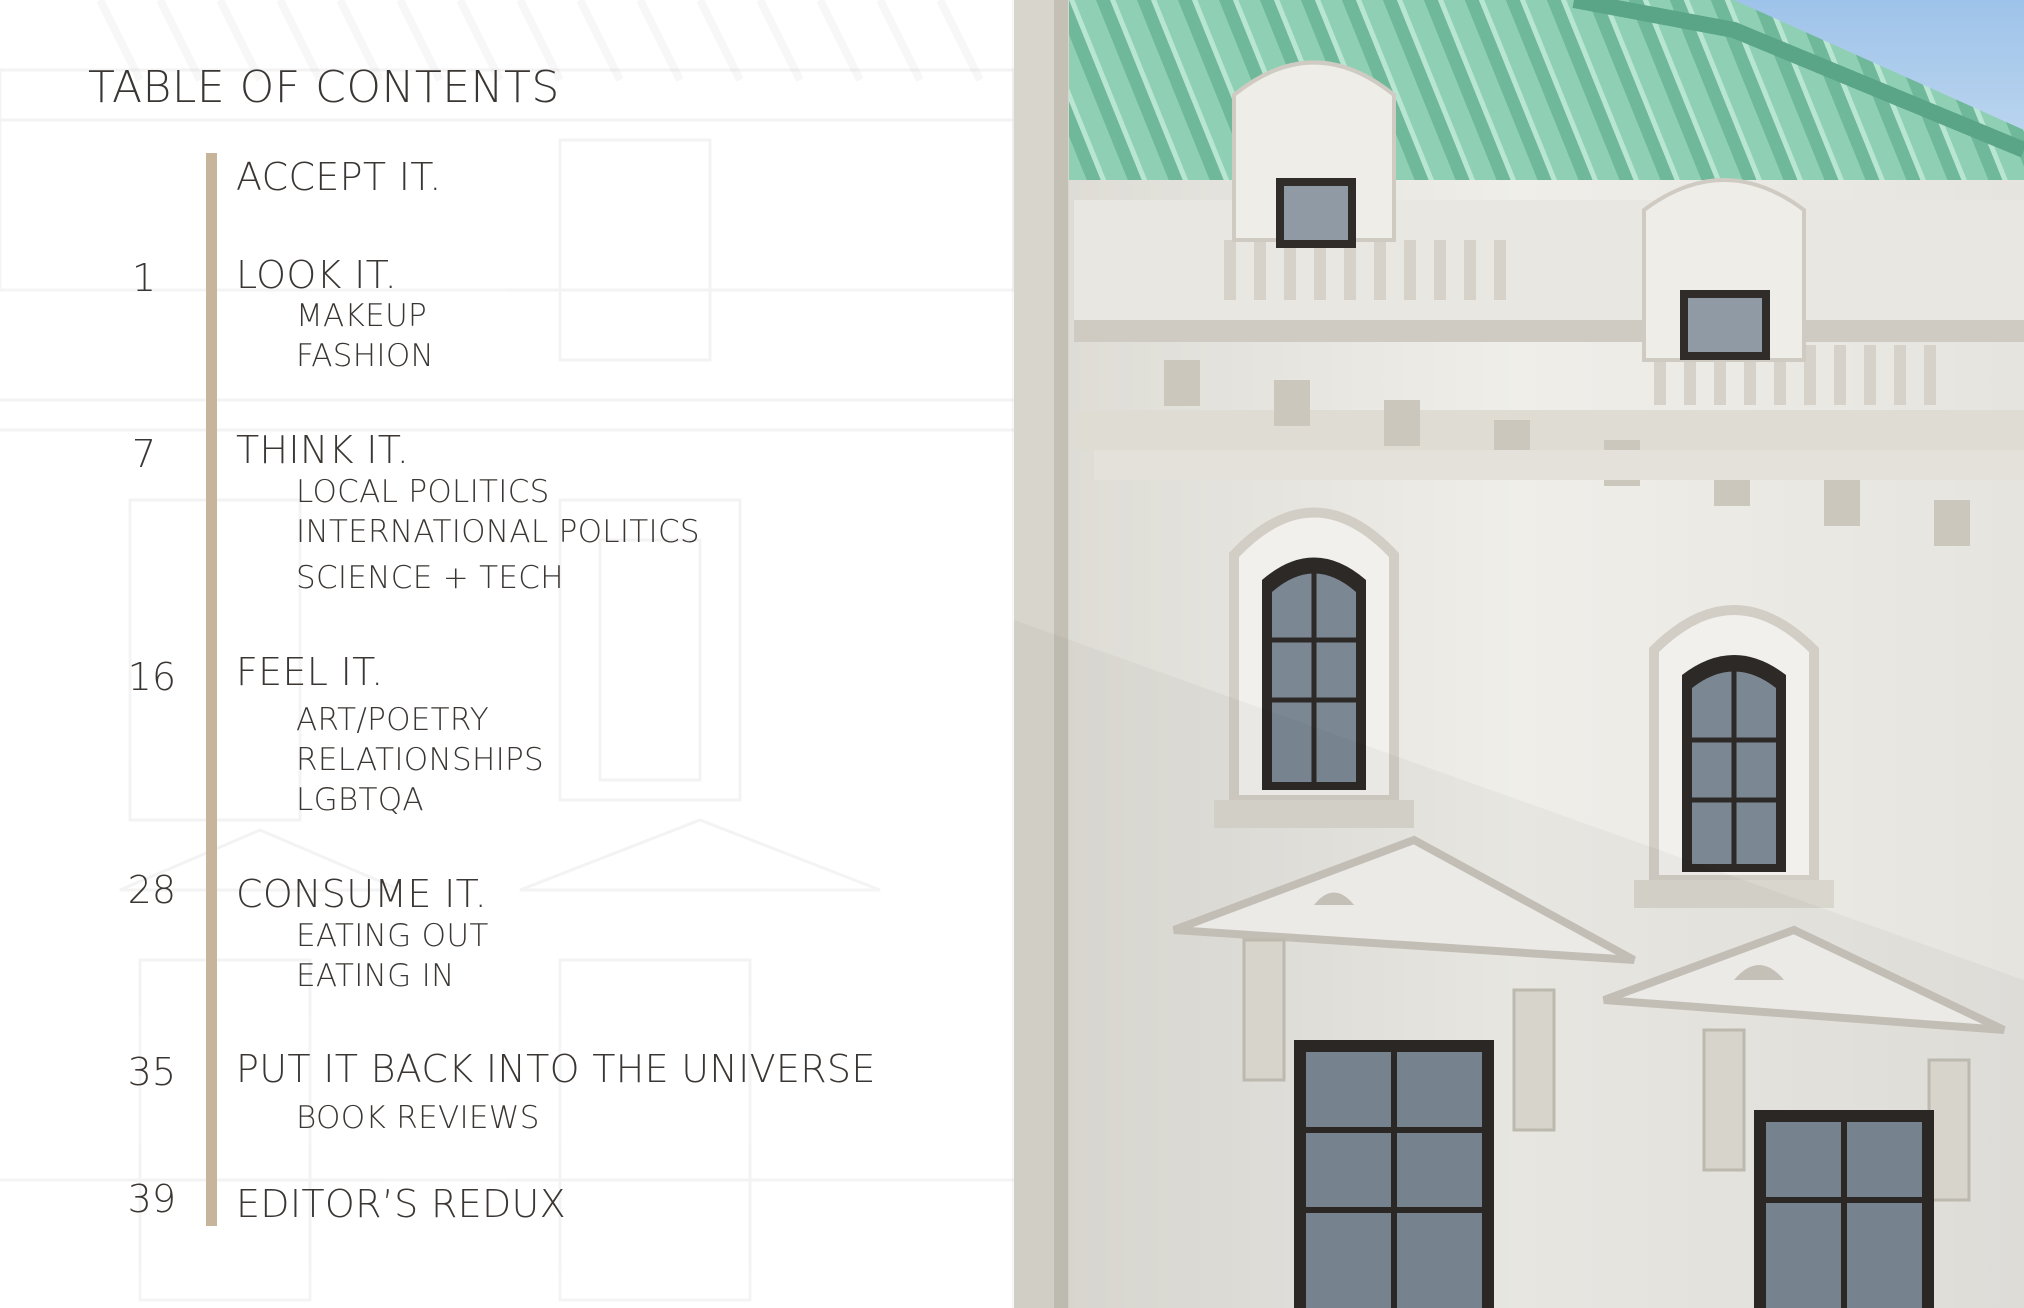 This screenshot has height=1308, width=2024. Describe the element at coordinates (401, 1204) in the screenshot. I see `toc-section-title: EDITOR’S REDUX` at that location.